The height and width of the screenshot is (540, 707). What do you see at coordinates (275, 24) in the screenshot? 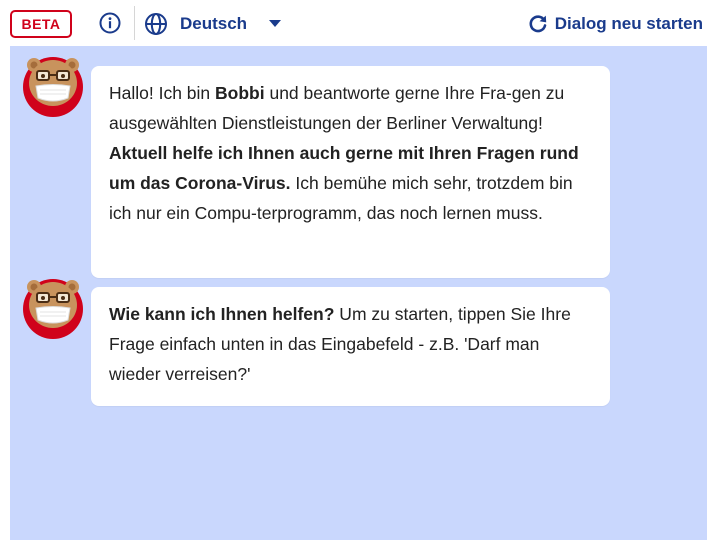
I see `chevron-down-icon` at bounding box center [275, 24].